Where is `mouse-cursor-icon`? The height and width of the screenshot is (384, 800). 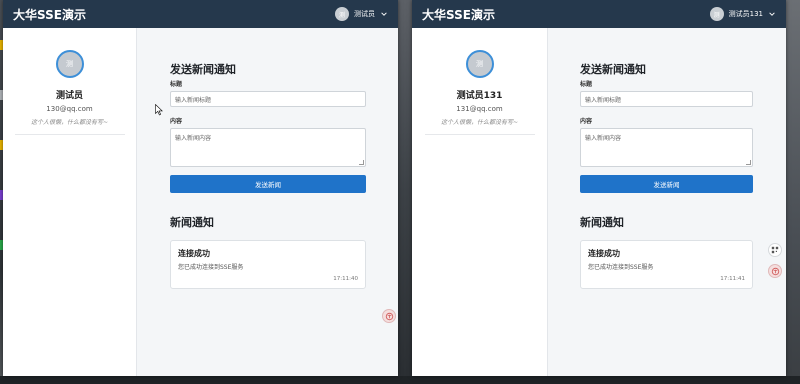
mouse-cursor-icon is located at coordinates (159, 110).